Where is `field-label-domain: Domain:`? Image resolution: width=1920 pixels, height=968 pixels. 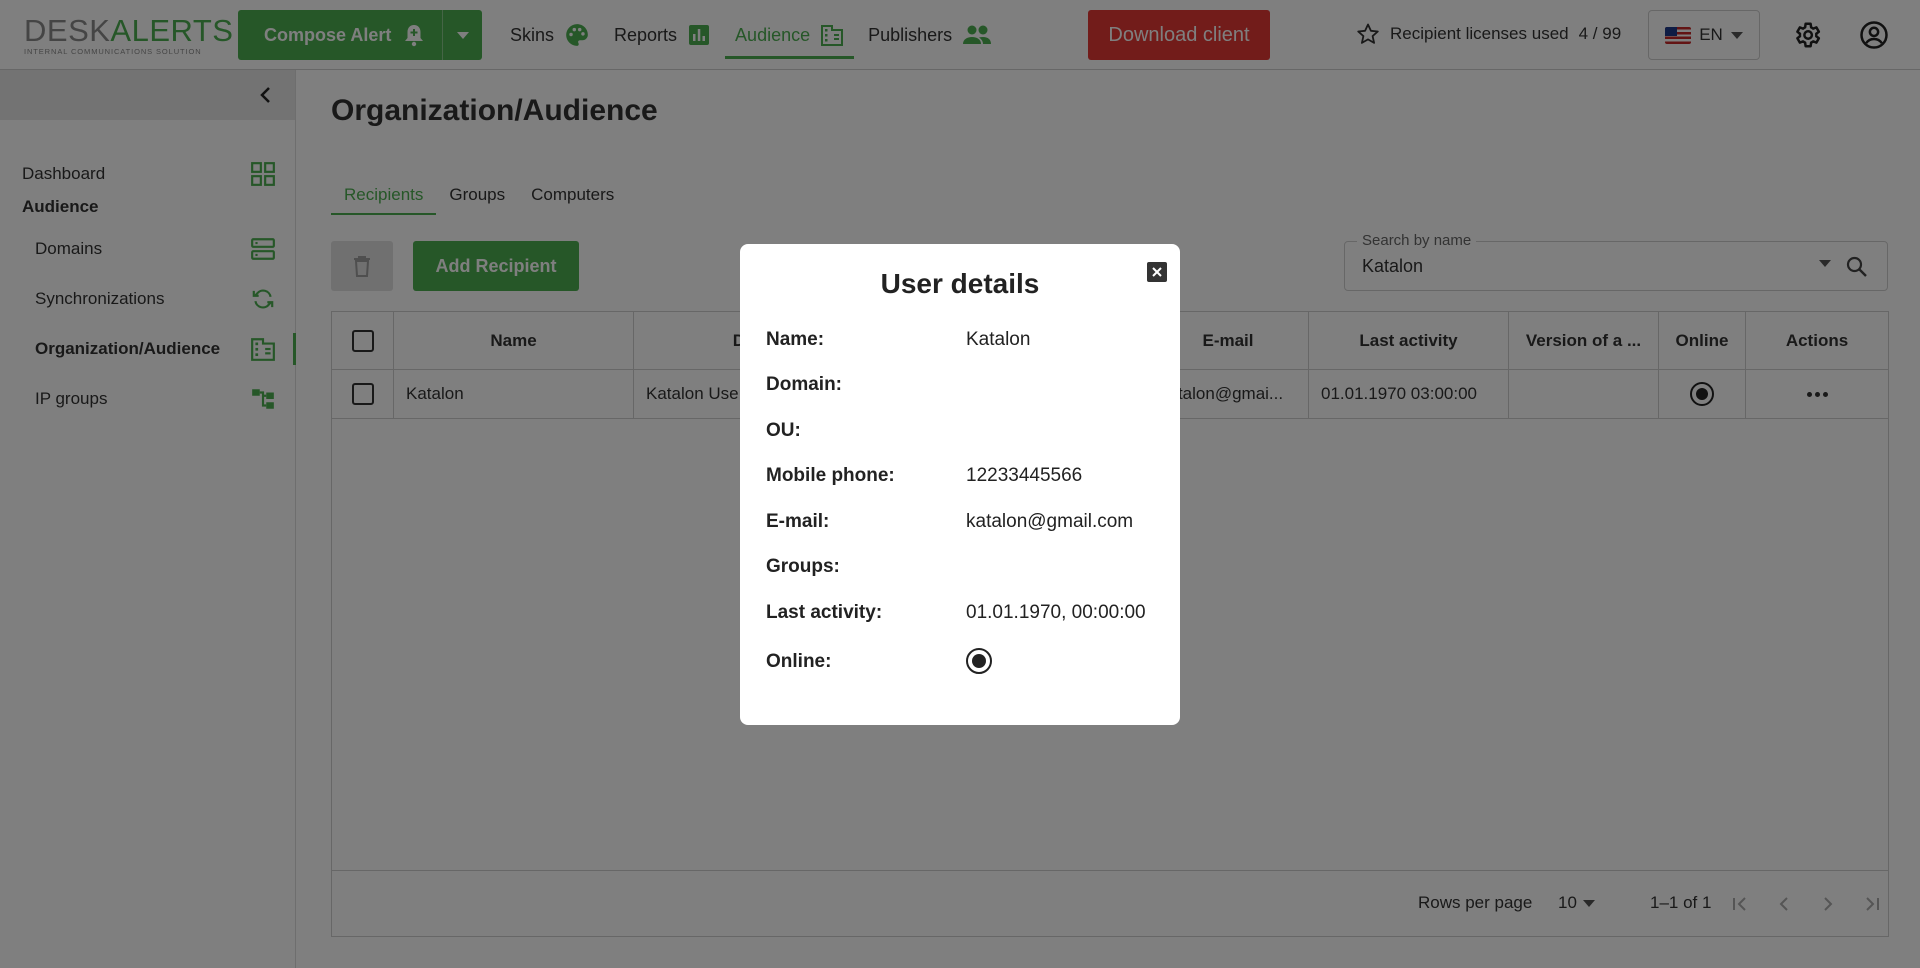 field-label-domain: Domain: is located at coordinates (804, 384).